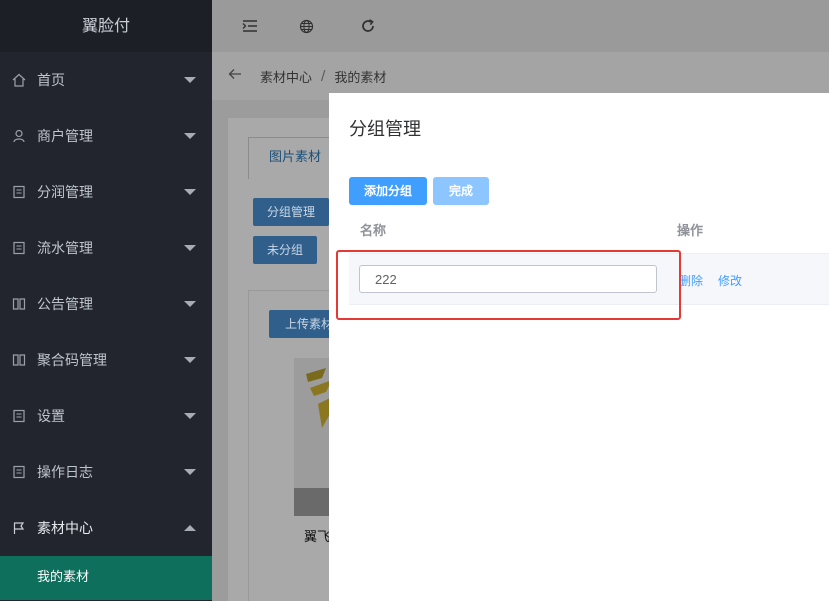 The image size is (829, 601). Describe the element at coordinates (106, 192) in the screenshot. I see `sidebar-item-profit: 分润管理` at that location.